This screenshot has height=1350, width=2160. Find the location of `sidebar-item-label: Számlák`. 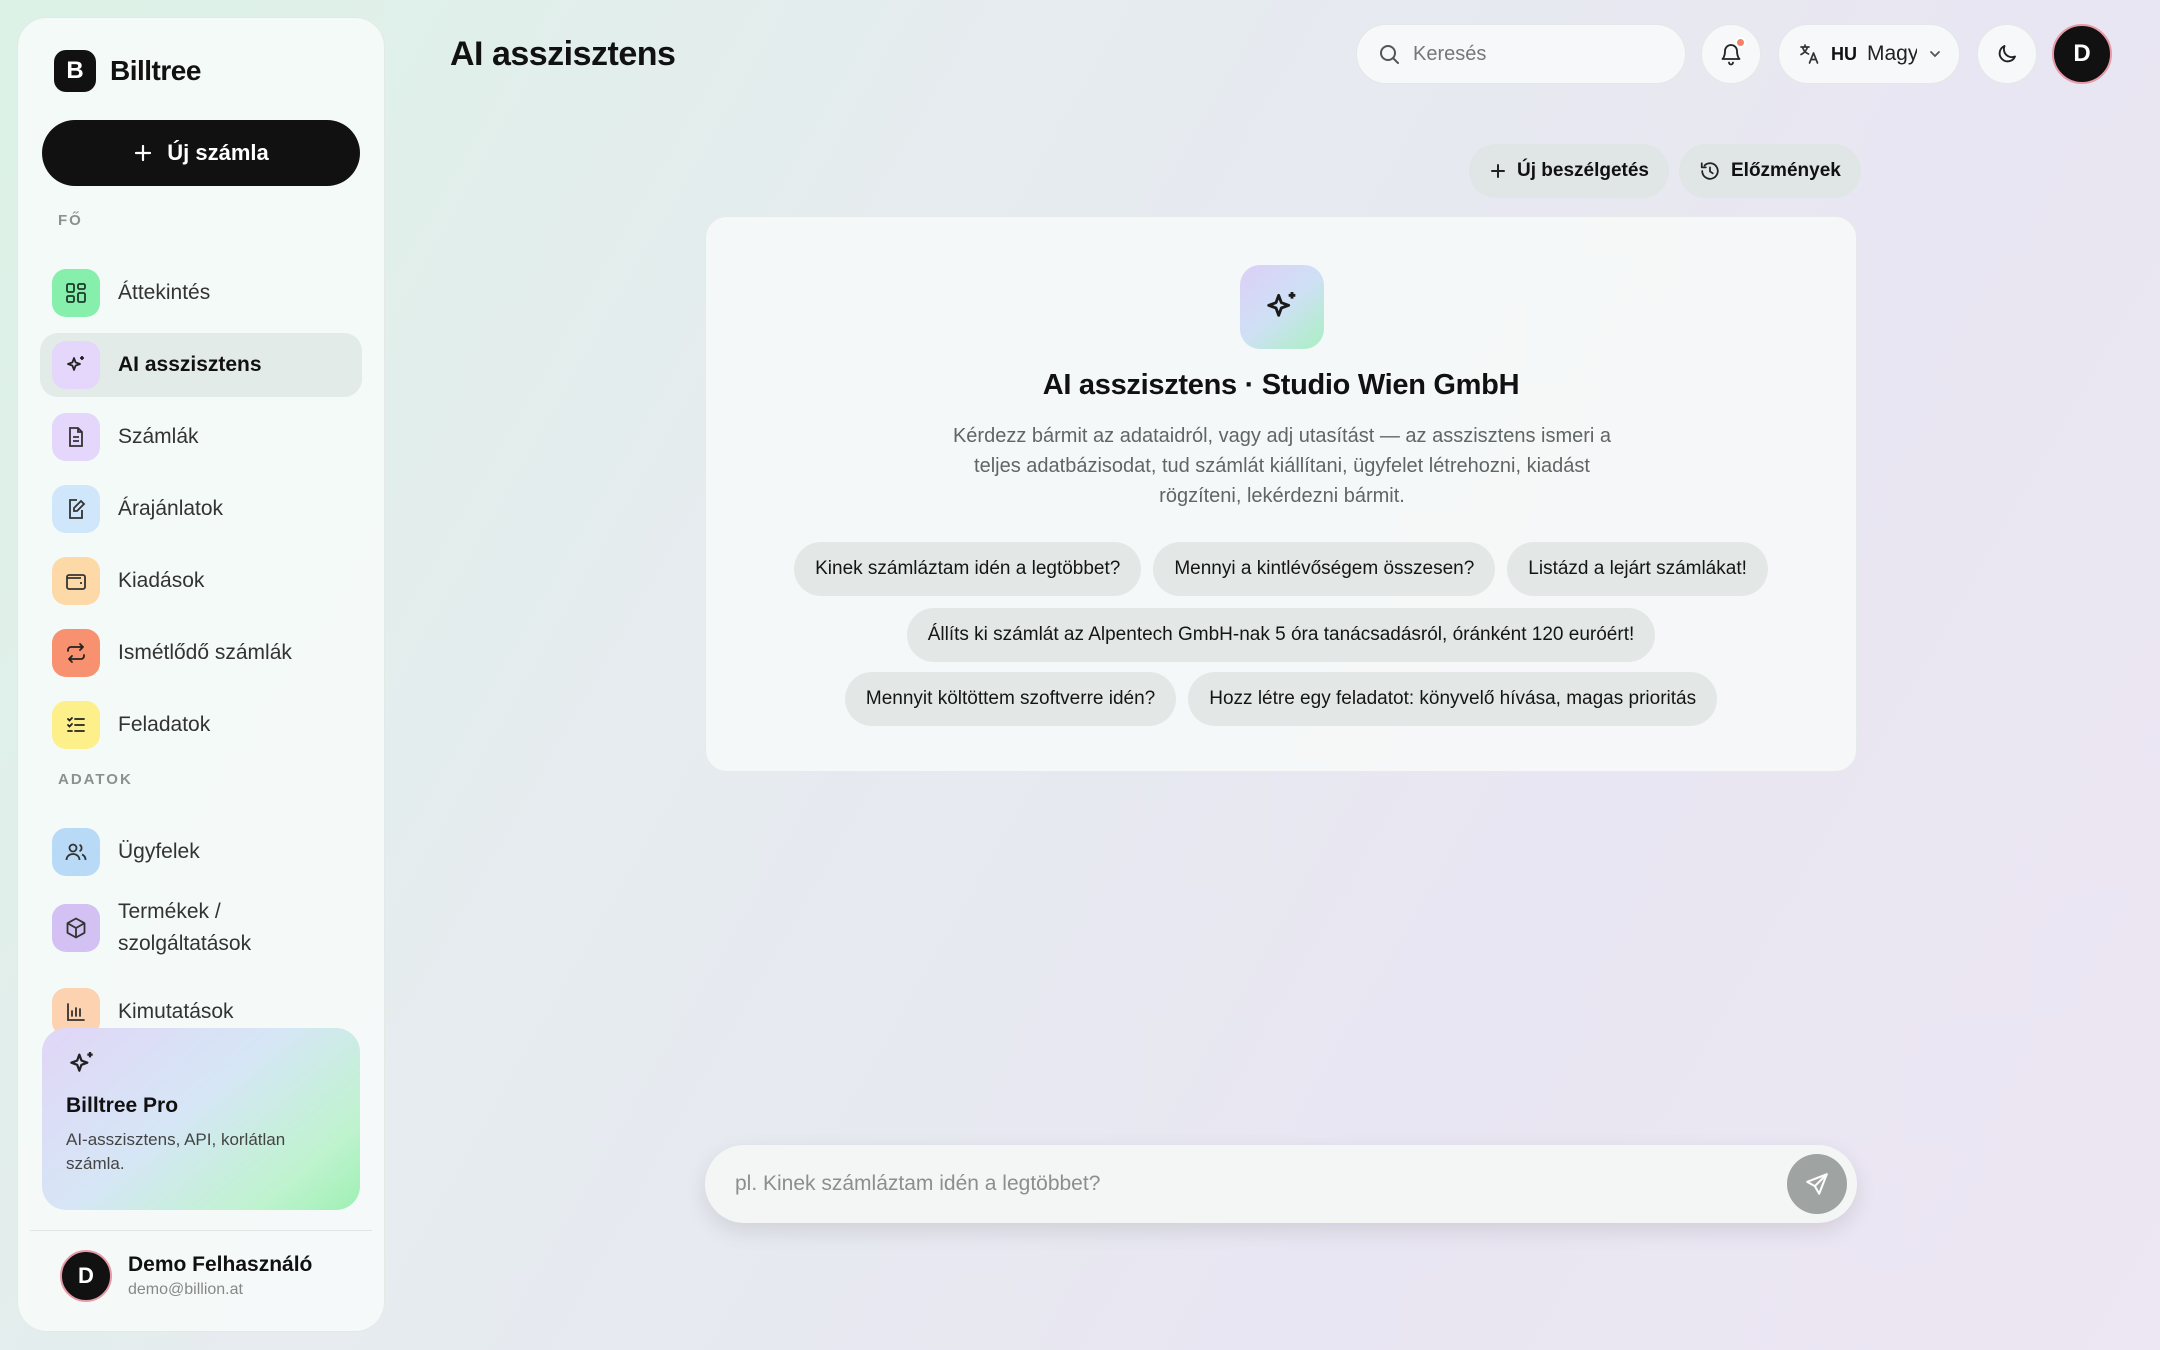

sidebar-item-label: Számlák is located at coordinates (158, 436).